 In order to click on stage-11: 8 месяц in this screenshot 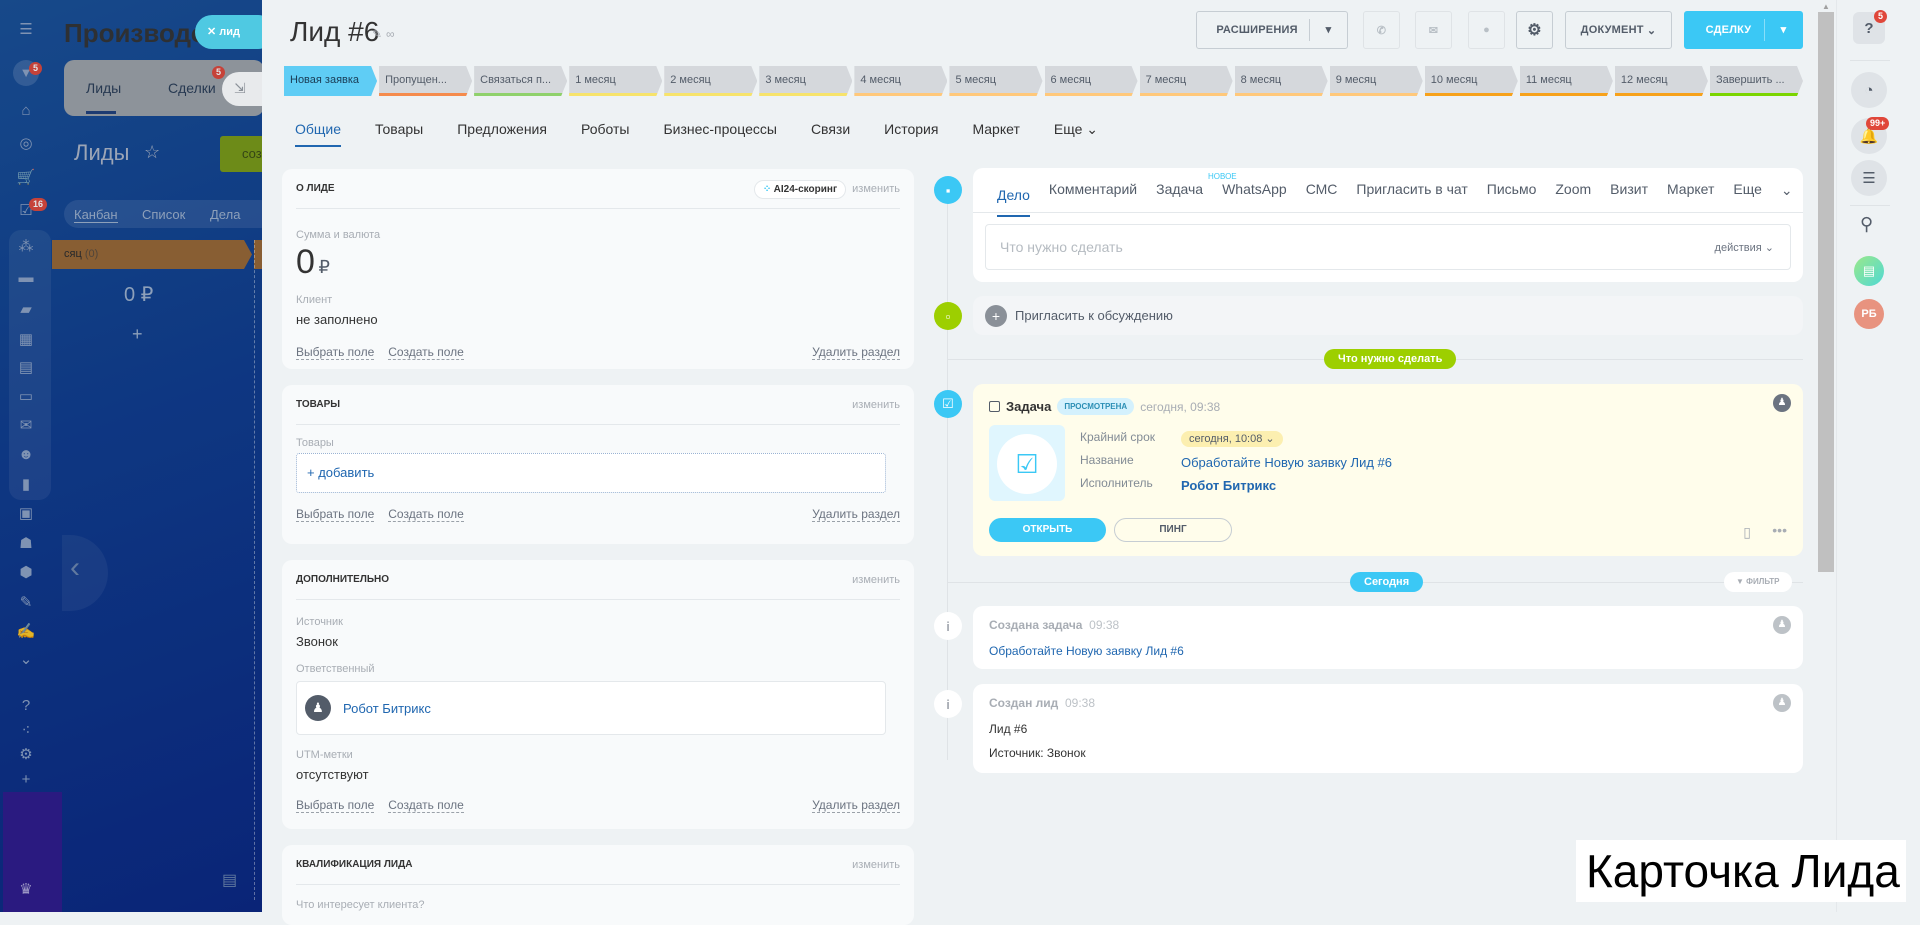, I will do `click(1281, 81)`.